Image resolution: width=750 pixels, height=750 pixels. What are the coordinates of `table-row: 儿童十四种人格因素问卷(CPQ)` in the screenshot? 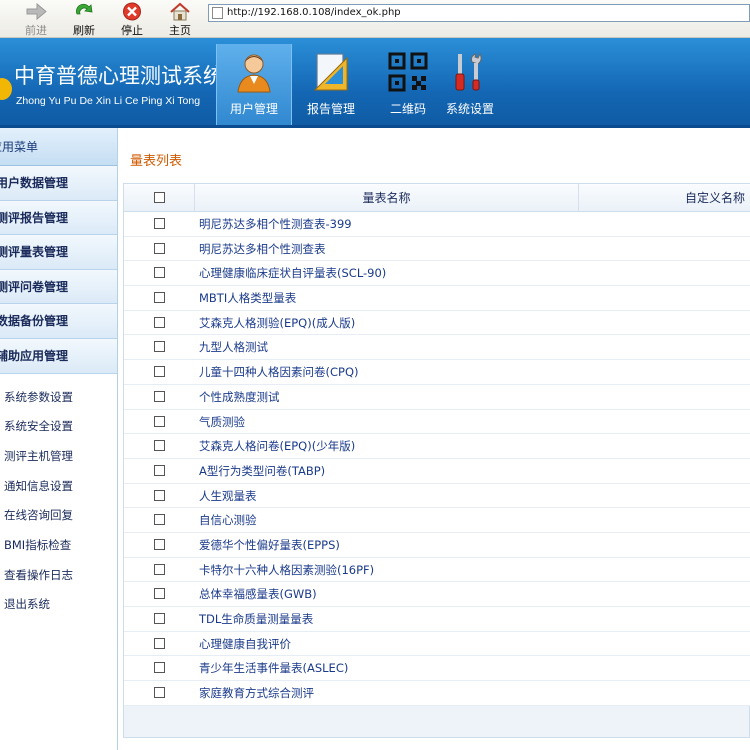 It's located at (437, 372).